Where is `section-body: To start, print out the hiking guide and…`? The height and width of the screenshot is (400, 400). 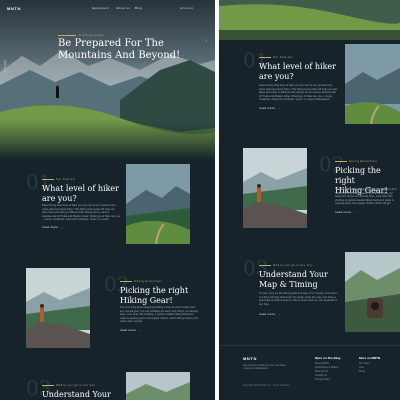
section-body: To start, print out the hiking guide and… is located at coordinates (298, 299).